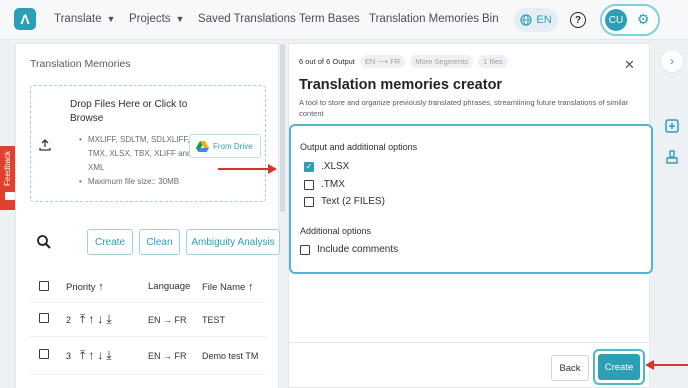 The width and height of the screenshot is (688, 388). I want to click on include-comments-checkbox, so click(305, 249).